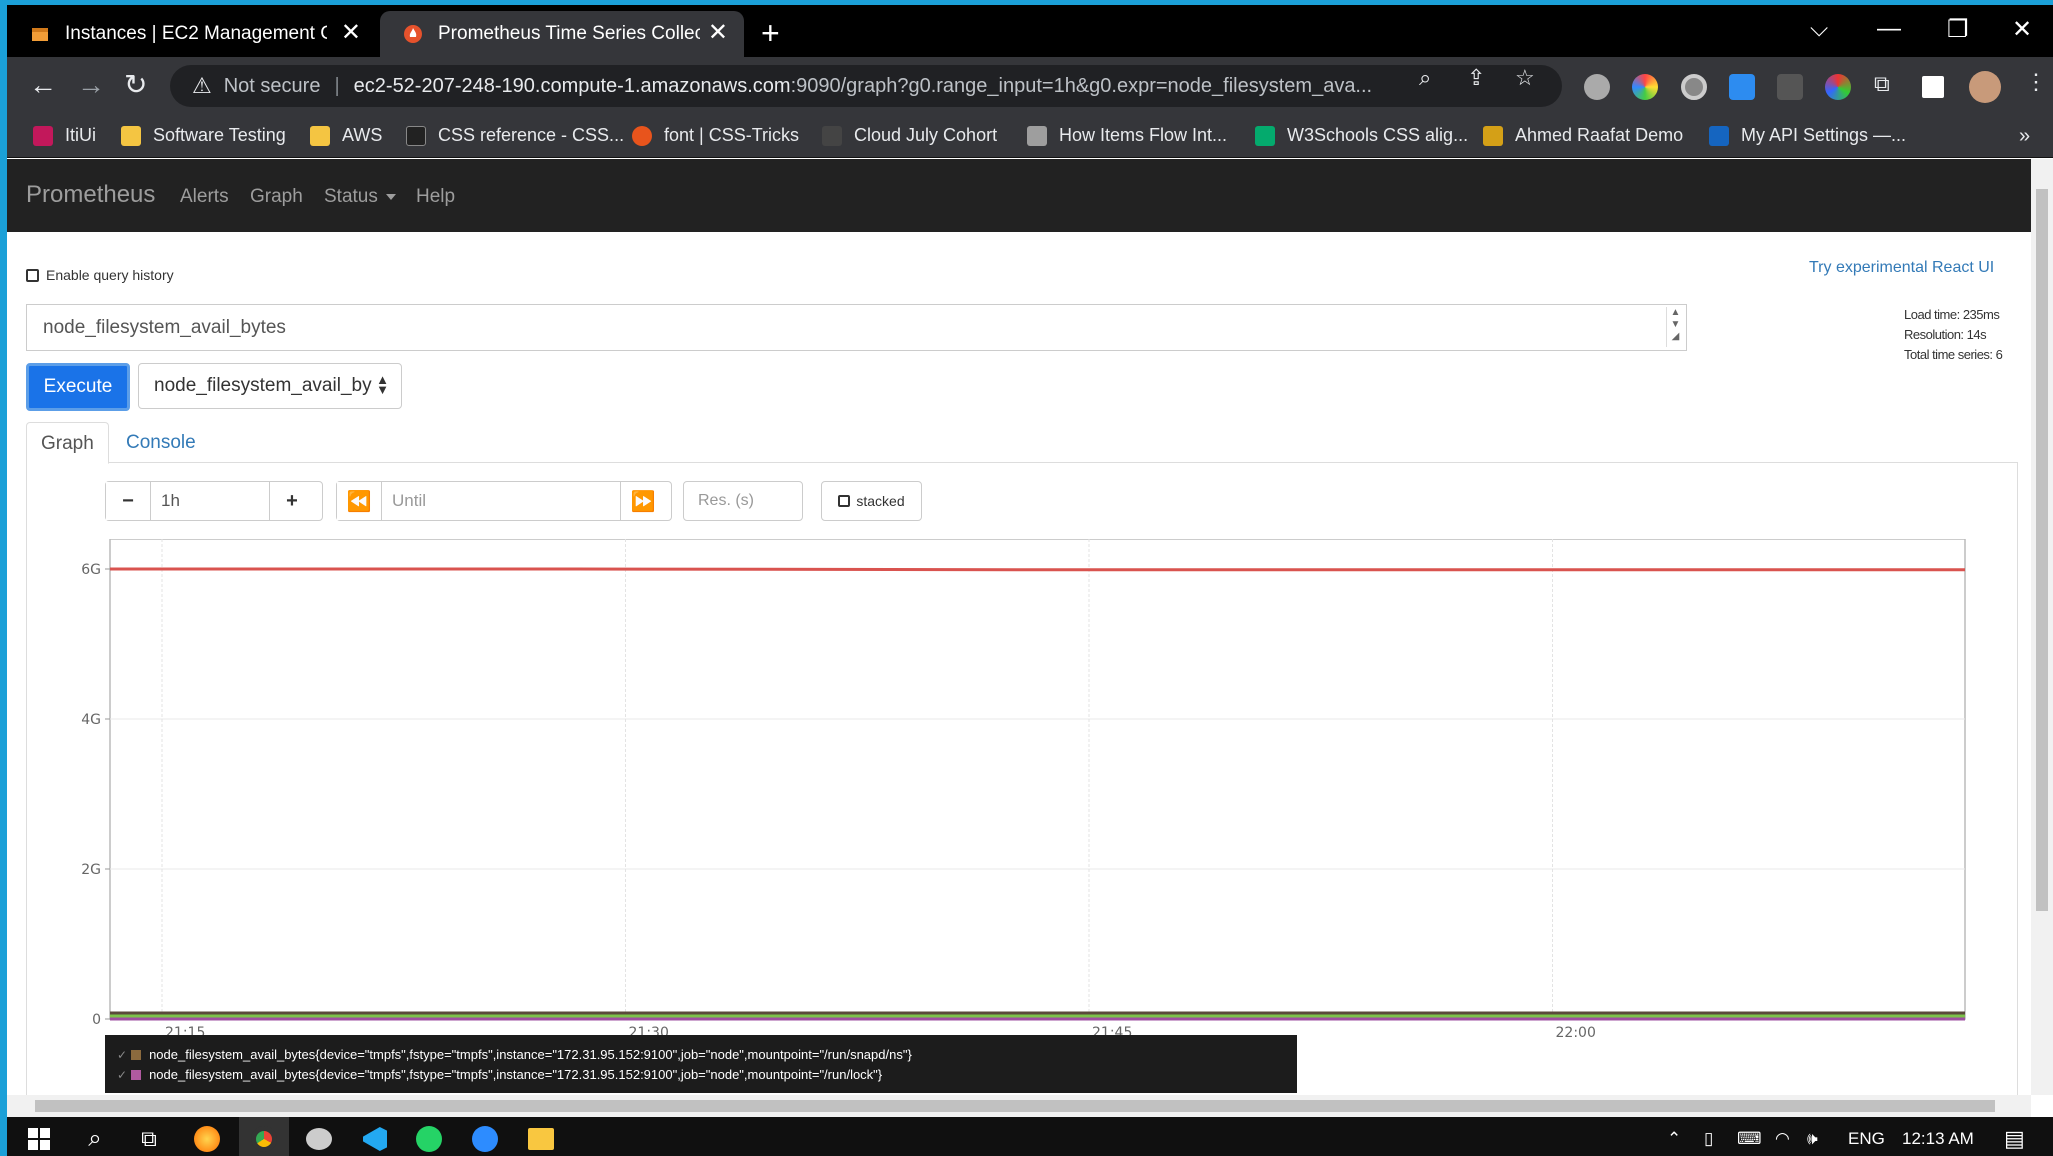 This screenshot has height=1156, width=2053. Describe the element at coordinates (1694, 87) in the screenshot. I see `target-extension-icon` at that location.